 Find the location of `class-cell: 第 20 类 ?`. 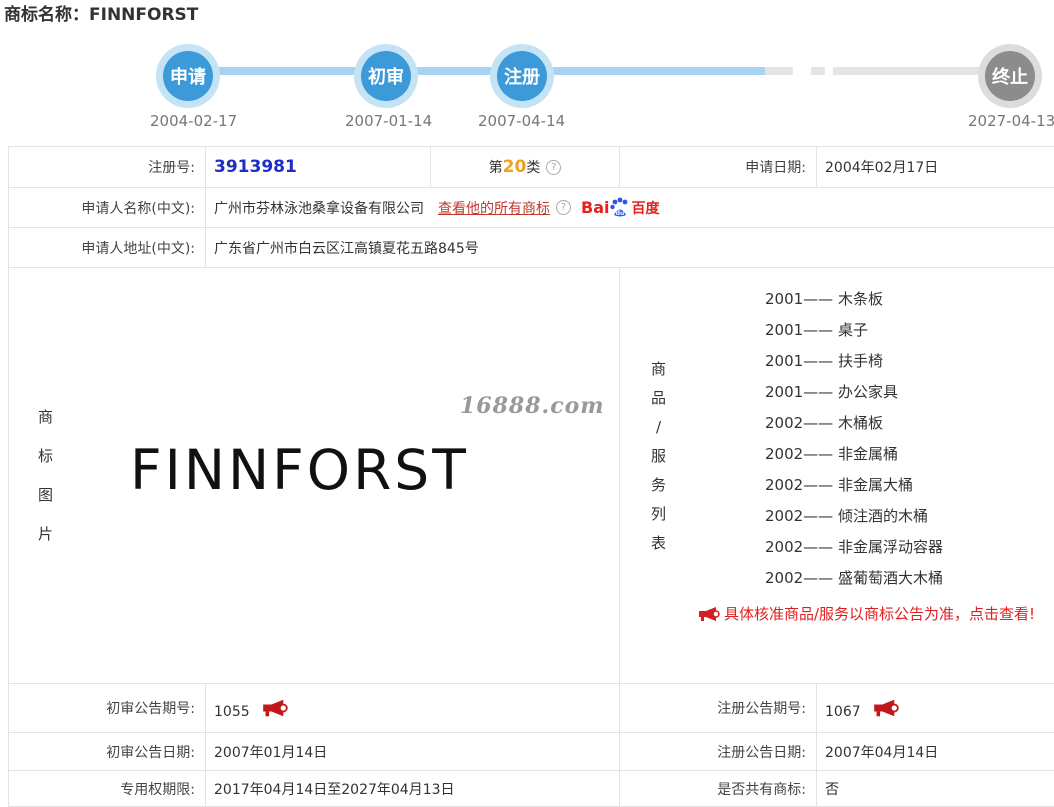

class-cell: 第 20 类 ? is located at coordinates (525, 167).